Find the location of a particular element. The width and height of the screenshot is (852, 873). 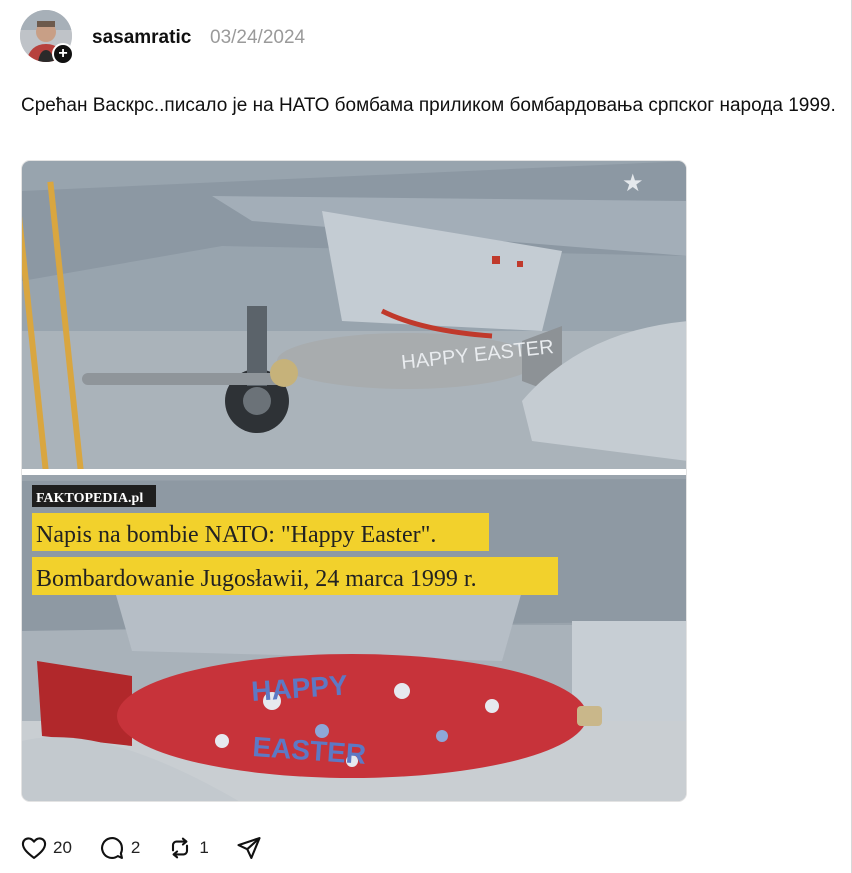

repost-button: 1 is located at coordinates (187, 848).